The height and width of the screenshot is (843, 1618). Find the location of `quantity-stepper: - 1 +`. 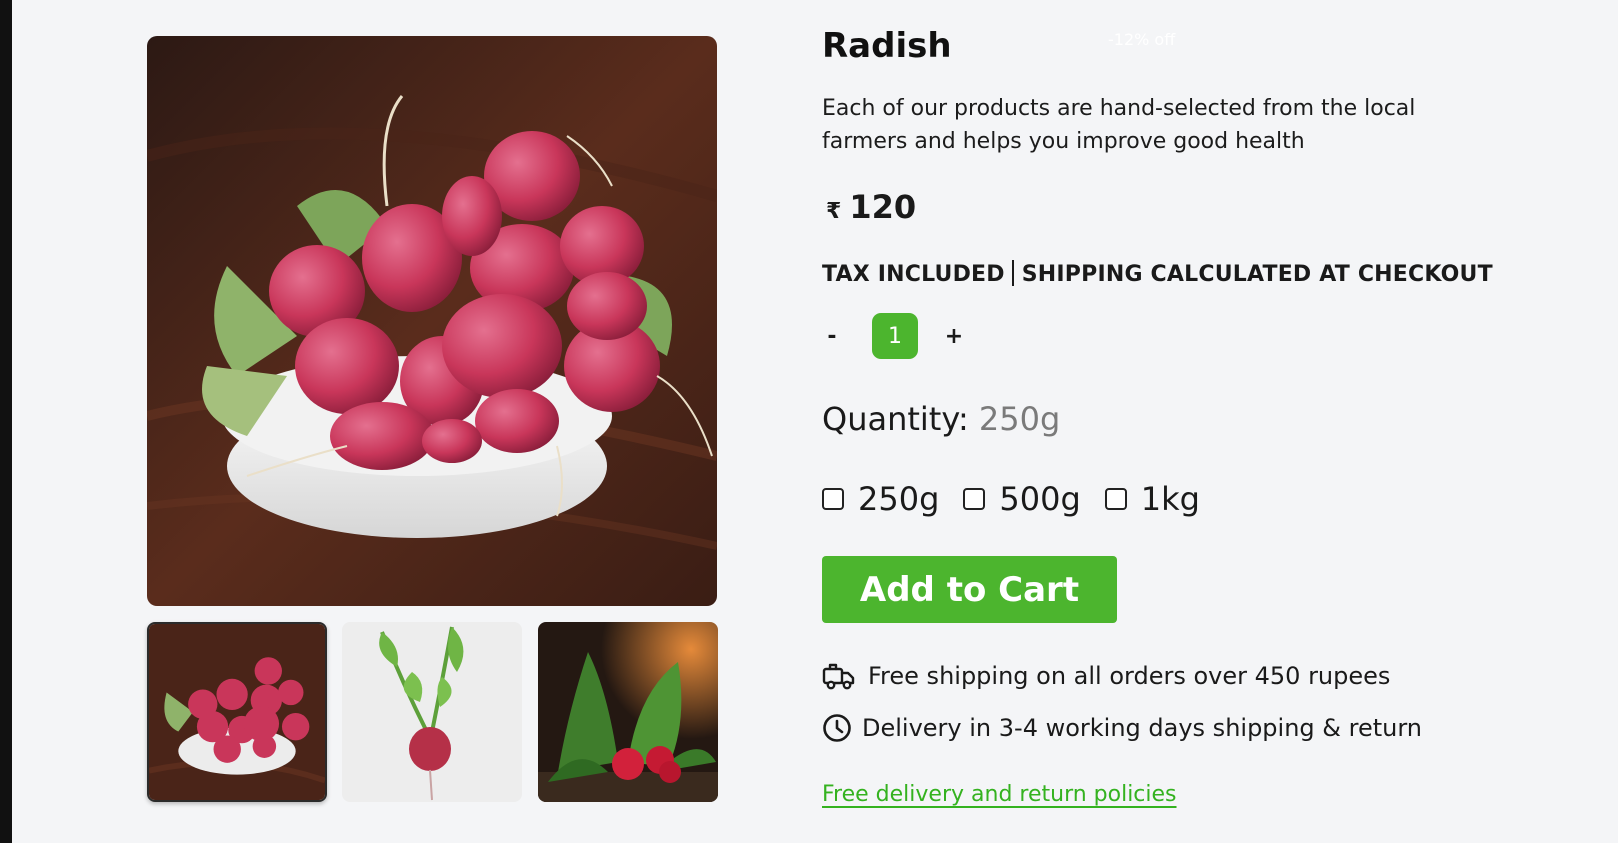

quantity-stepper: - 1 + is located at coordinates (893, 336).